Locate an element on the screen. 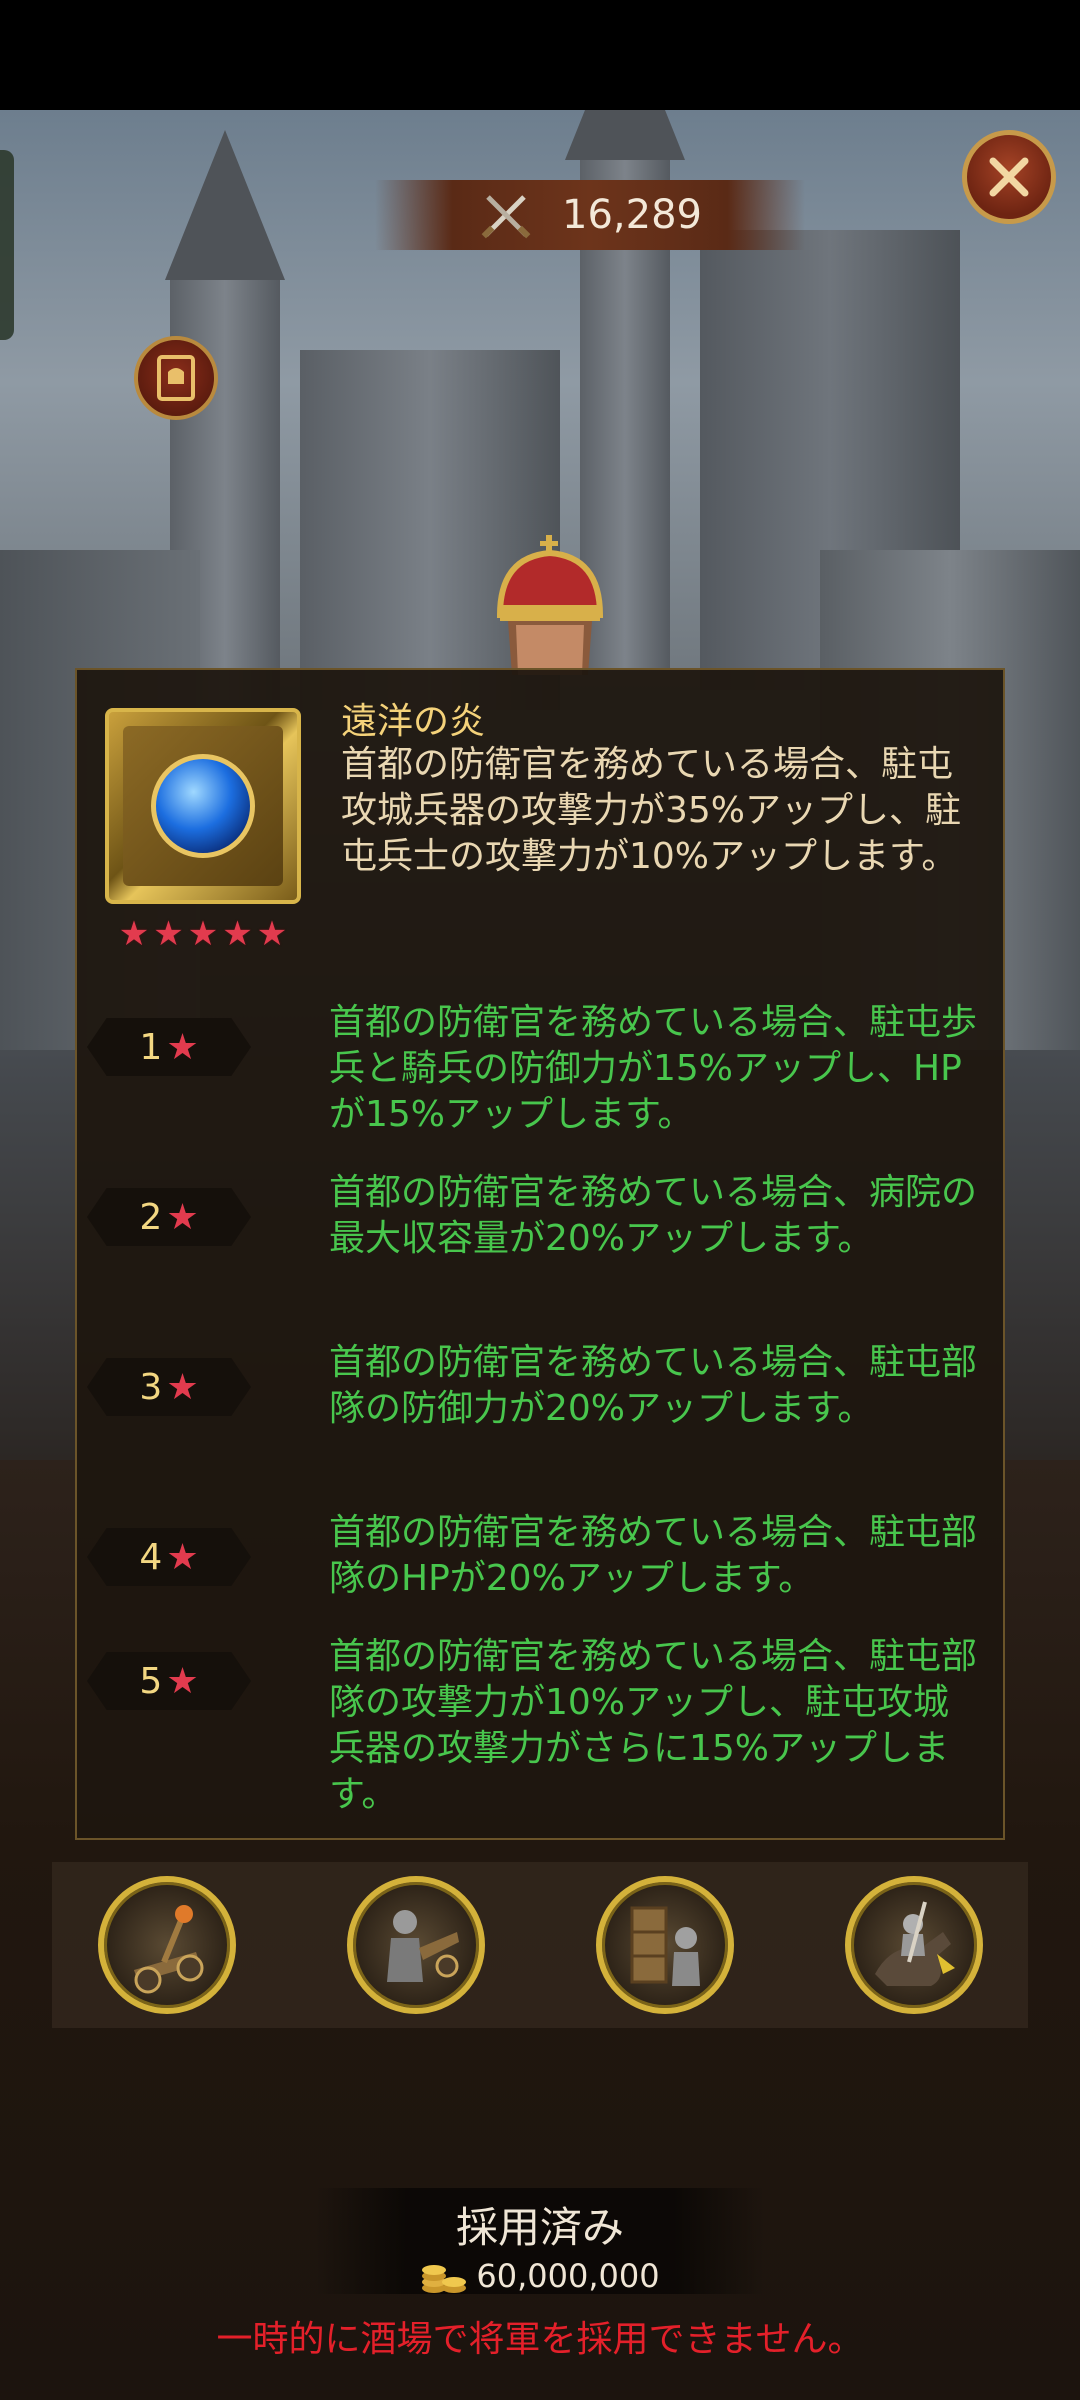  level-badge: 3 ★ is located at coordinates (169, 1387).